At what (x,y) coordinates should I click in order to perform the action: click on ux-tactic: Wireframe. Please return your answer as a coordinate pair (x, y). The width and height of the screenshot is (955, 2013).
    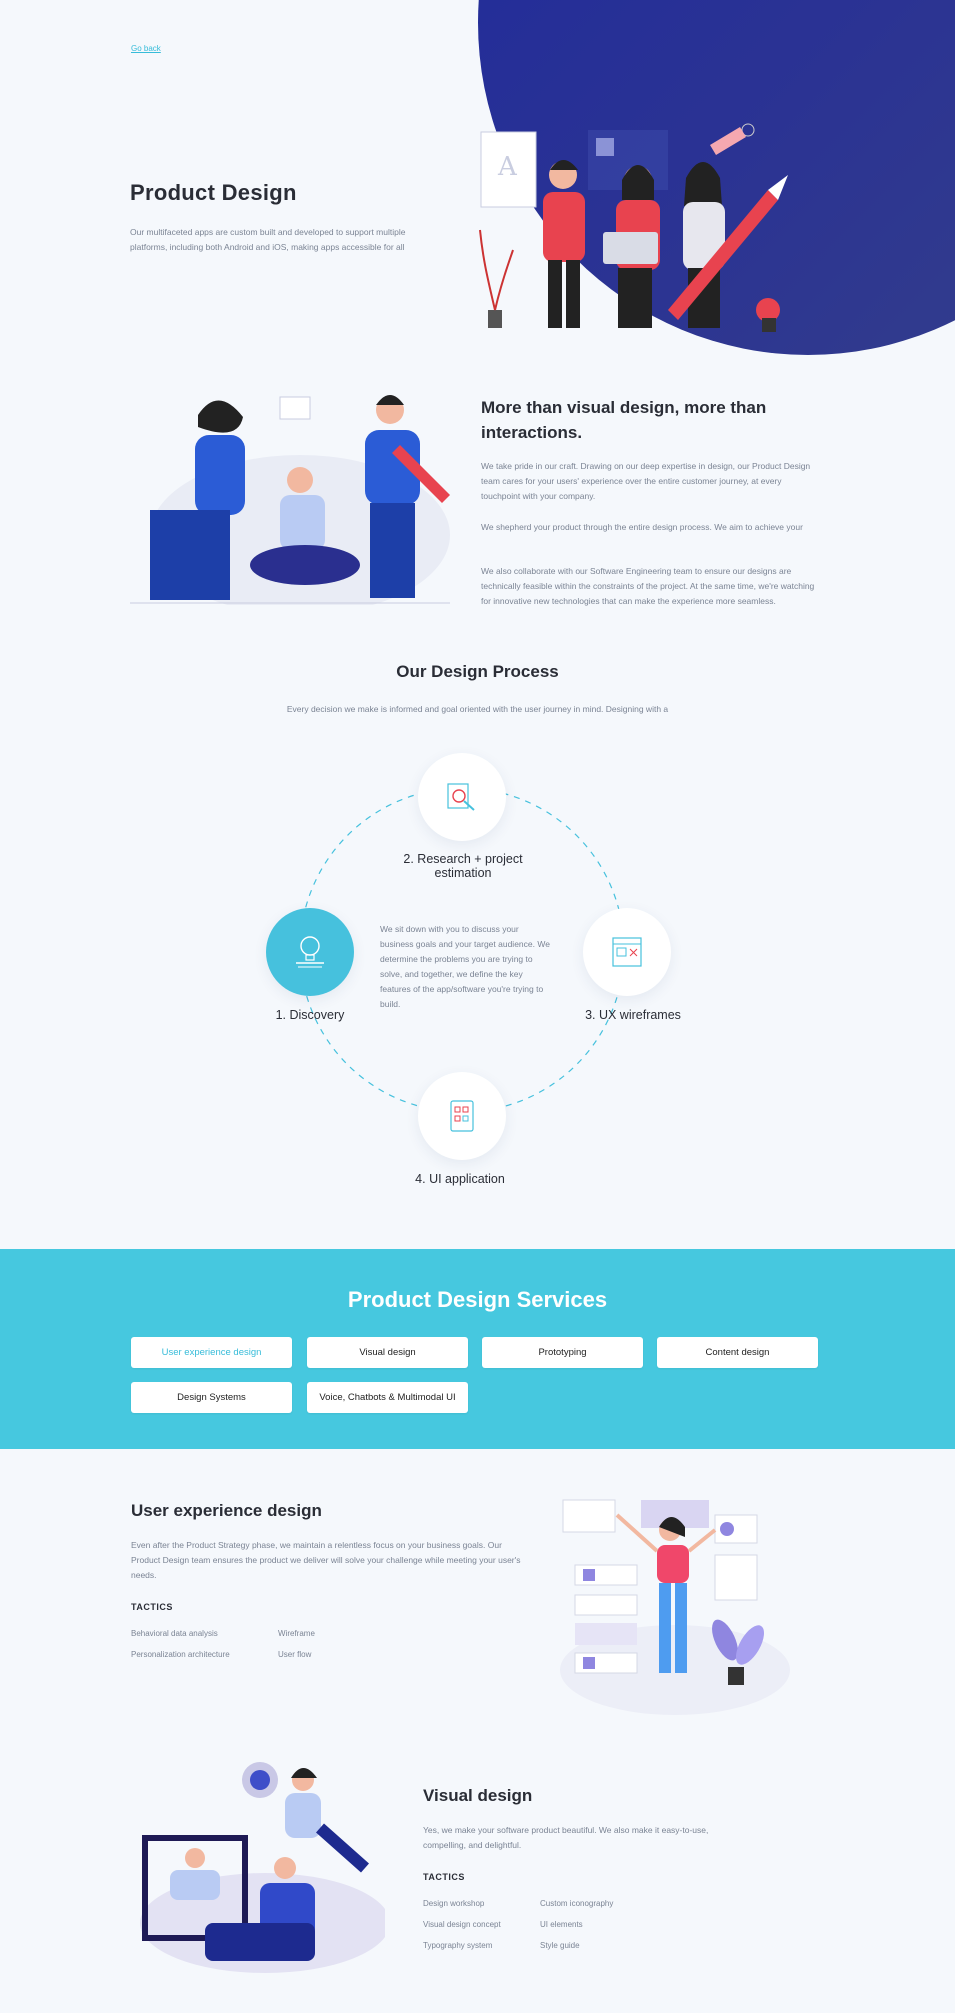
    Looking at the image, I should click on (296, 1633).